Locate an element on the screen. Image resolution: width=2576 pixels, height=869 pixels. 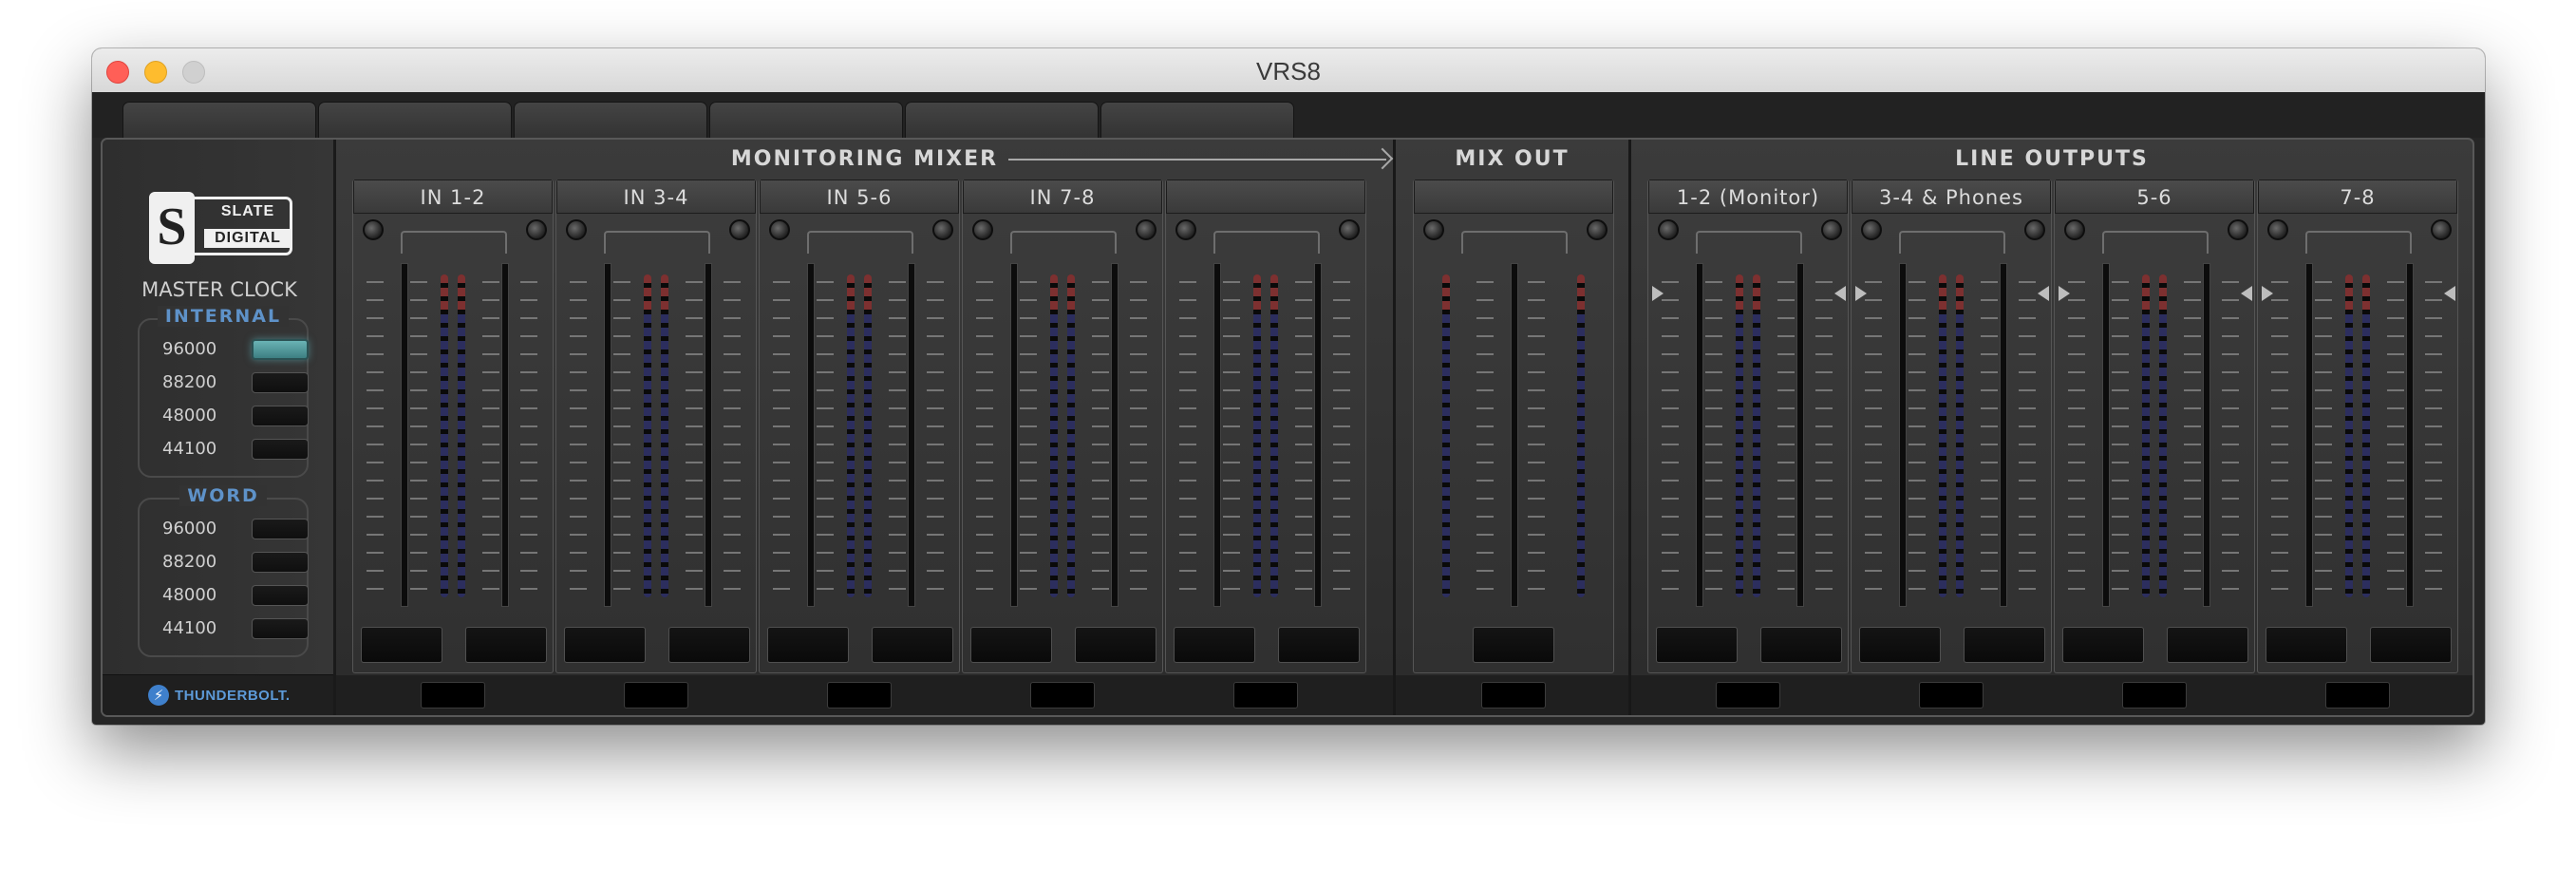
rate-label: 44100 is located at coordinates (189, 449).